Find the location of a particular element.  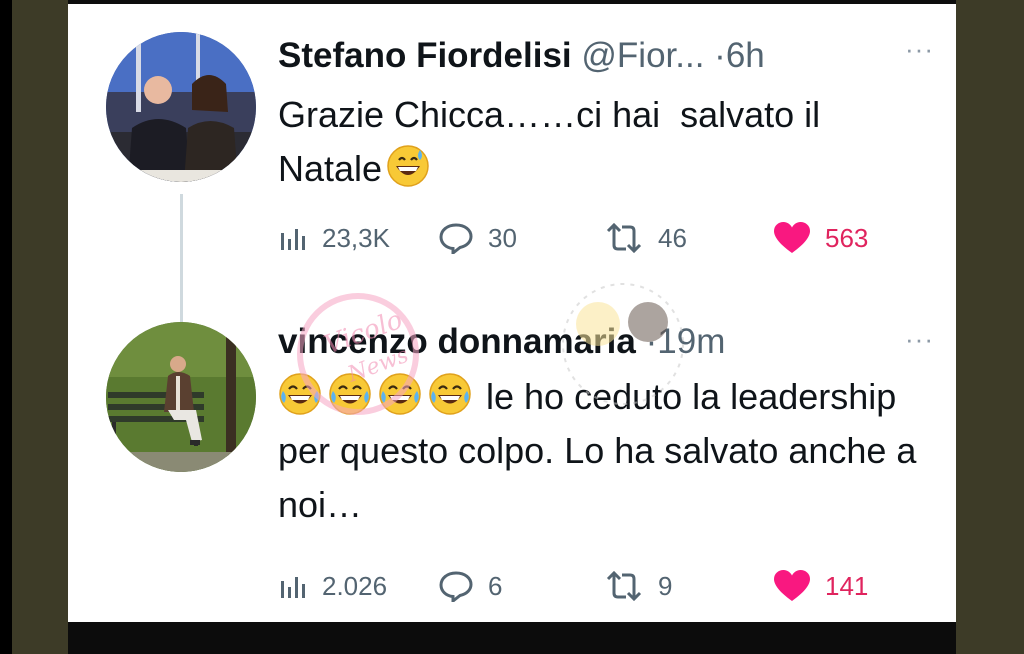

thread-connector-line is located at coordinates (181, 264).